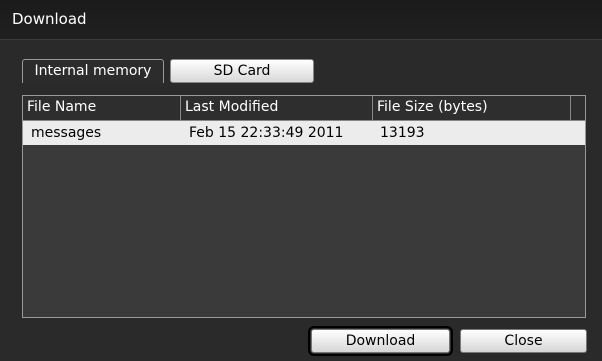 The image size is (602, 361). What do you see at coordinates (102, 108) in the screenshot?
I see `column-header-file-name: File Name` at bounding box center [102, 108].